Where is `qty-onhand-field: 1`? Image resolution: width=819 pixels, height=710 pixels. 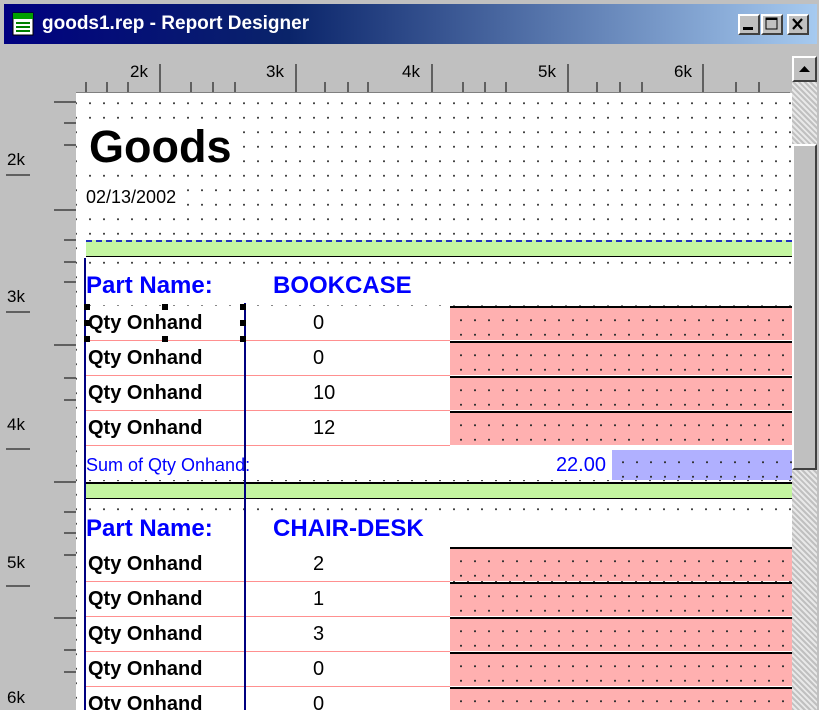 qty-onhand-field: 1 is located at coordinates (348, 599).